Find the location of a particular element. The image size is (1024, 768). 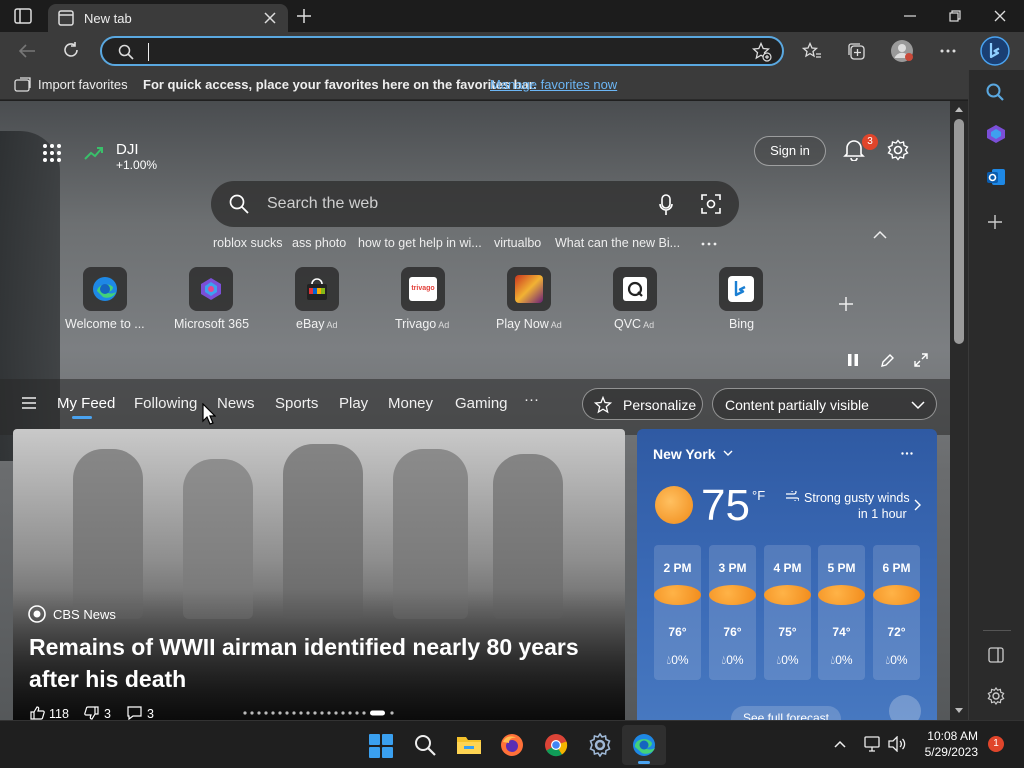

tab-actions-icon is located at coordinates (23, 16).